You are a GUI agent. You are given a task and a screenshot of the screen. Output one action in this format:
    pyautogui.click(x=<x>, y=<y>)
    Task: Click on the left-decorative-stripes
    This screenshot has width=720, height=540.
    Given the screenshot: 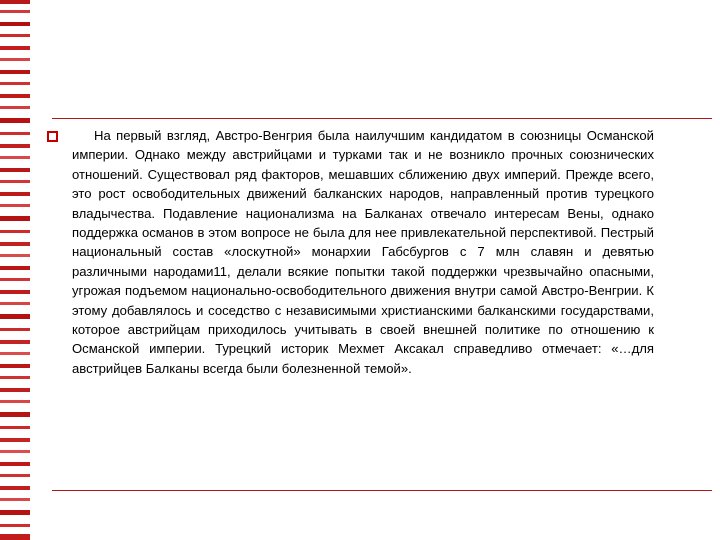 What is the action you would take?
    pyautogui.click(x=15, y=270)
    